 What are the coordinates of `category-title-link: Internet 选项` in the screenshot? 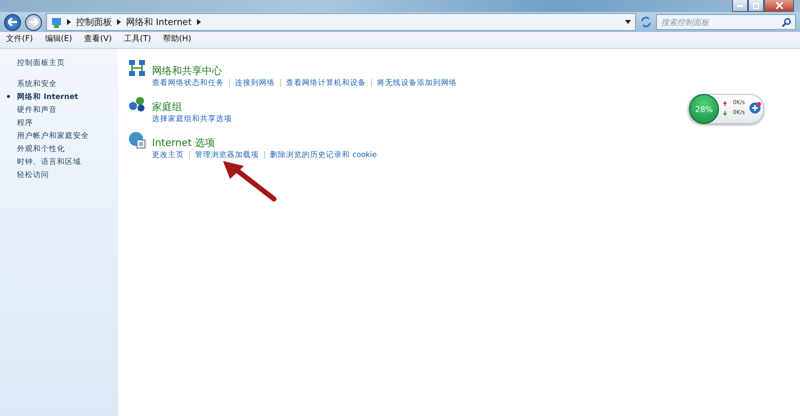 It's located at (183, 143).